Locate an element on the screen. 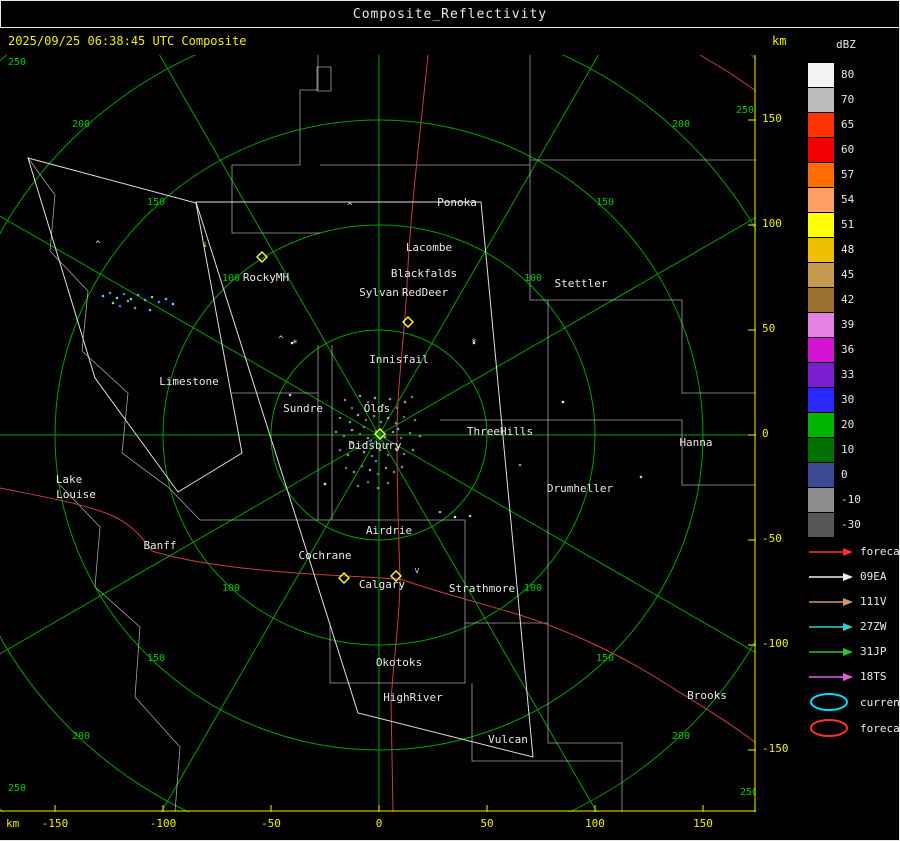  city-label: Sylvan is located at coordinates (379, 292).